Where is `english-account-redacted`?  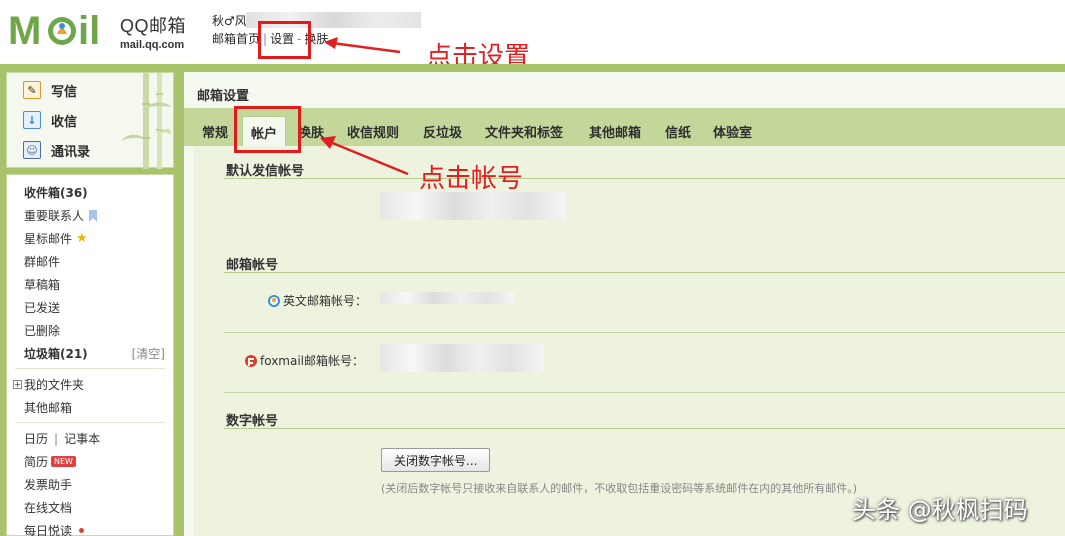 english-account-redacted is located at coordinates (447, 298).